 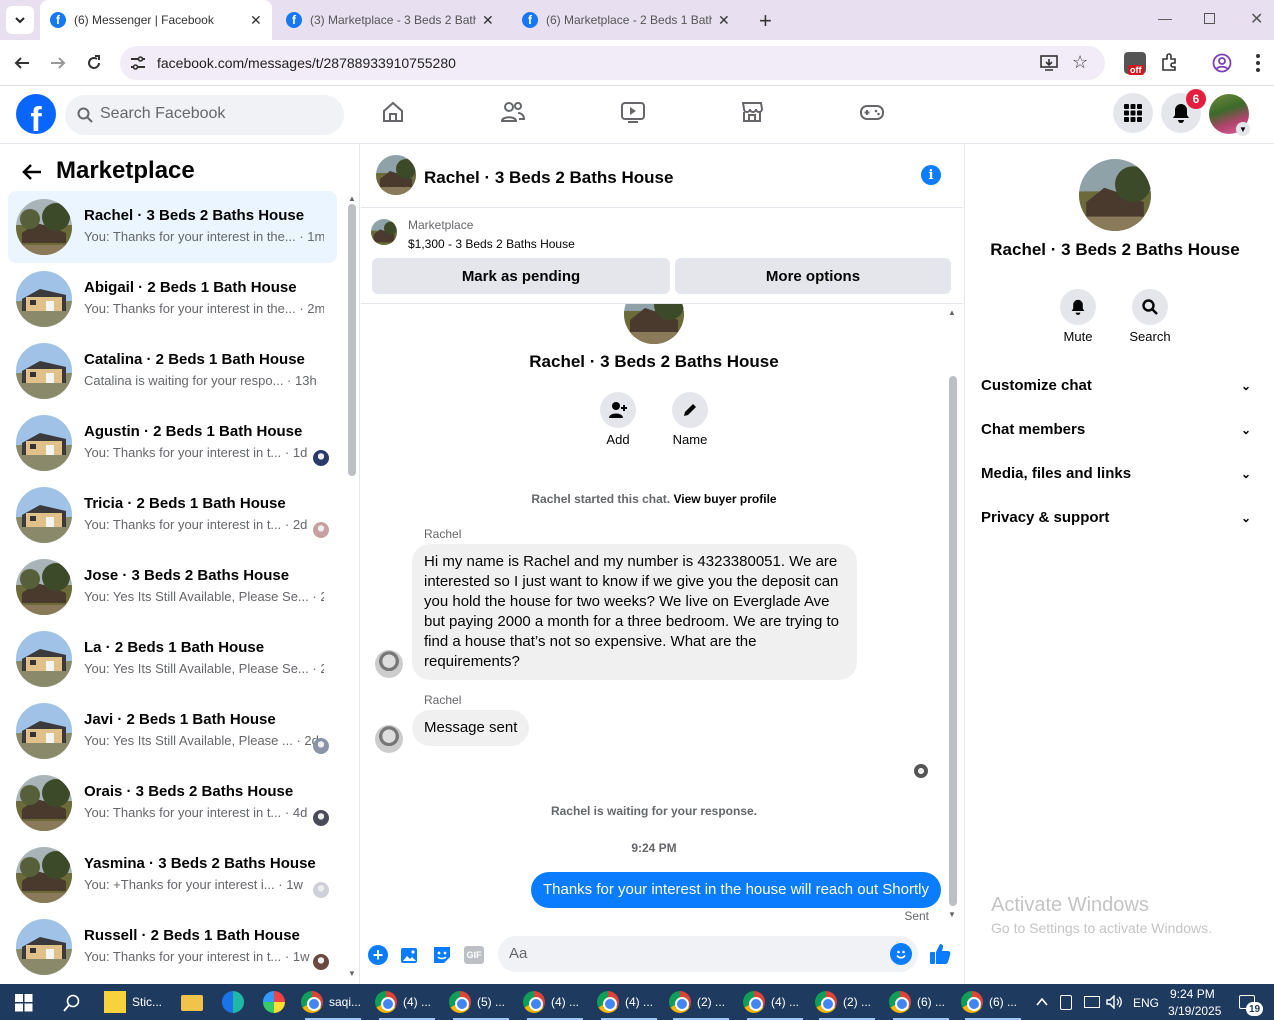 I want to click on gaming-icon, so click(x=872, y=112).